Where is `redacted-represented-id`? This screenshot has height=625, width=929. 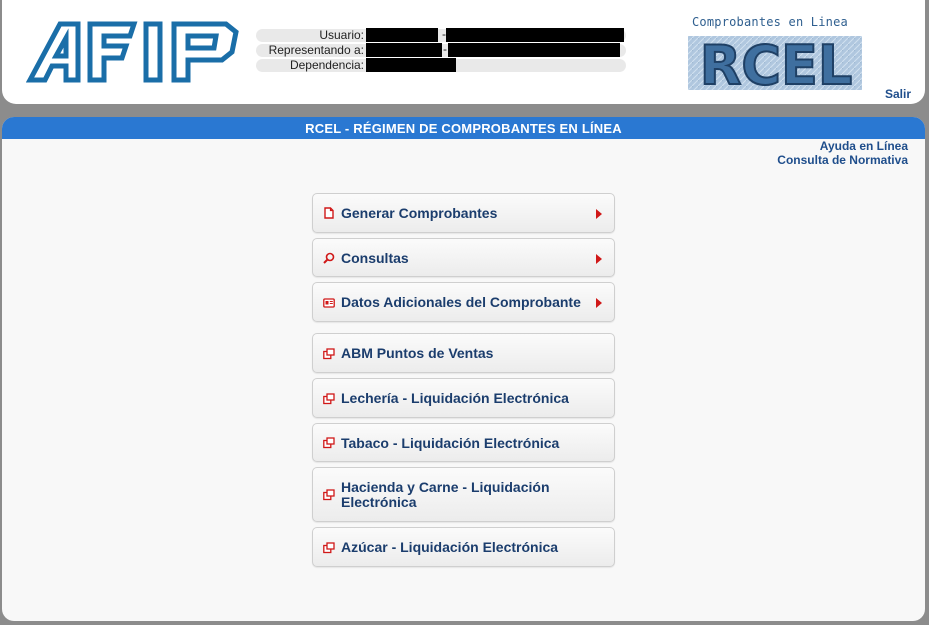 redacted-represented-id is located at coordinates (404, 50).